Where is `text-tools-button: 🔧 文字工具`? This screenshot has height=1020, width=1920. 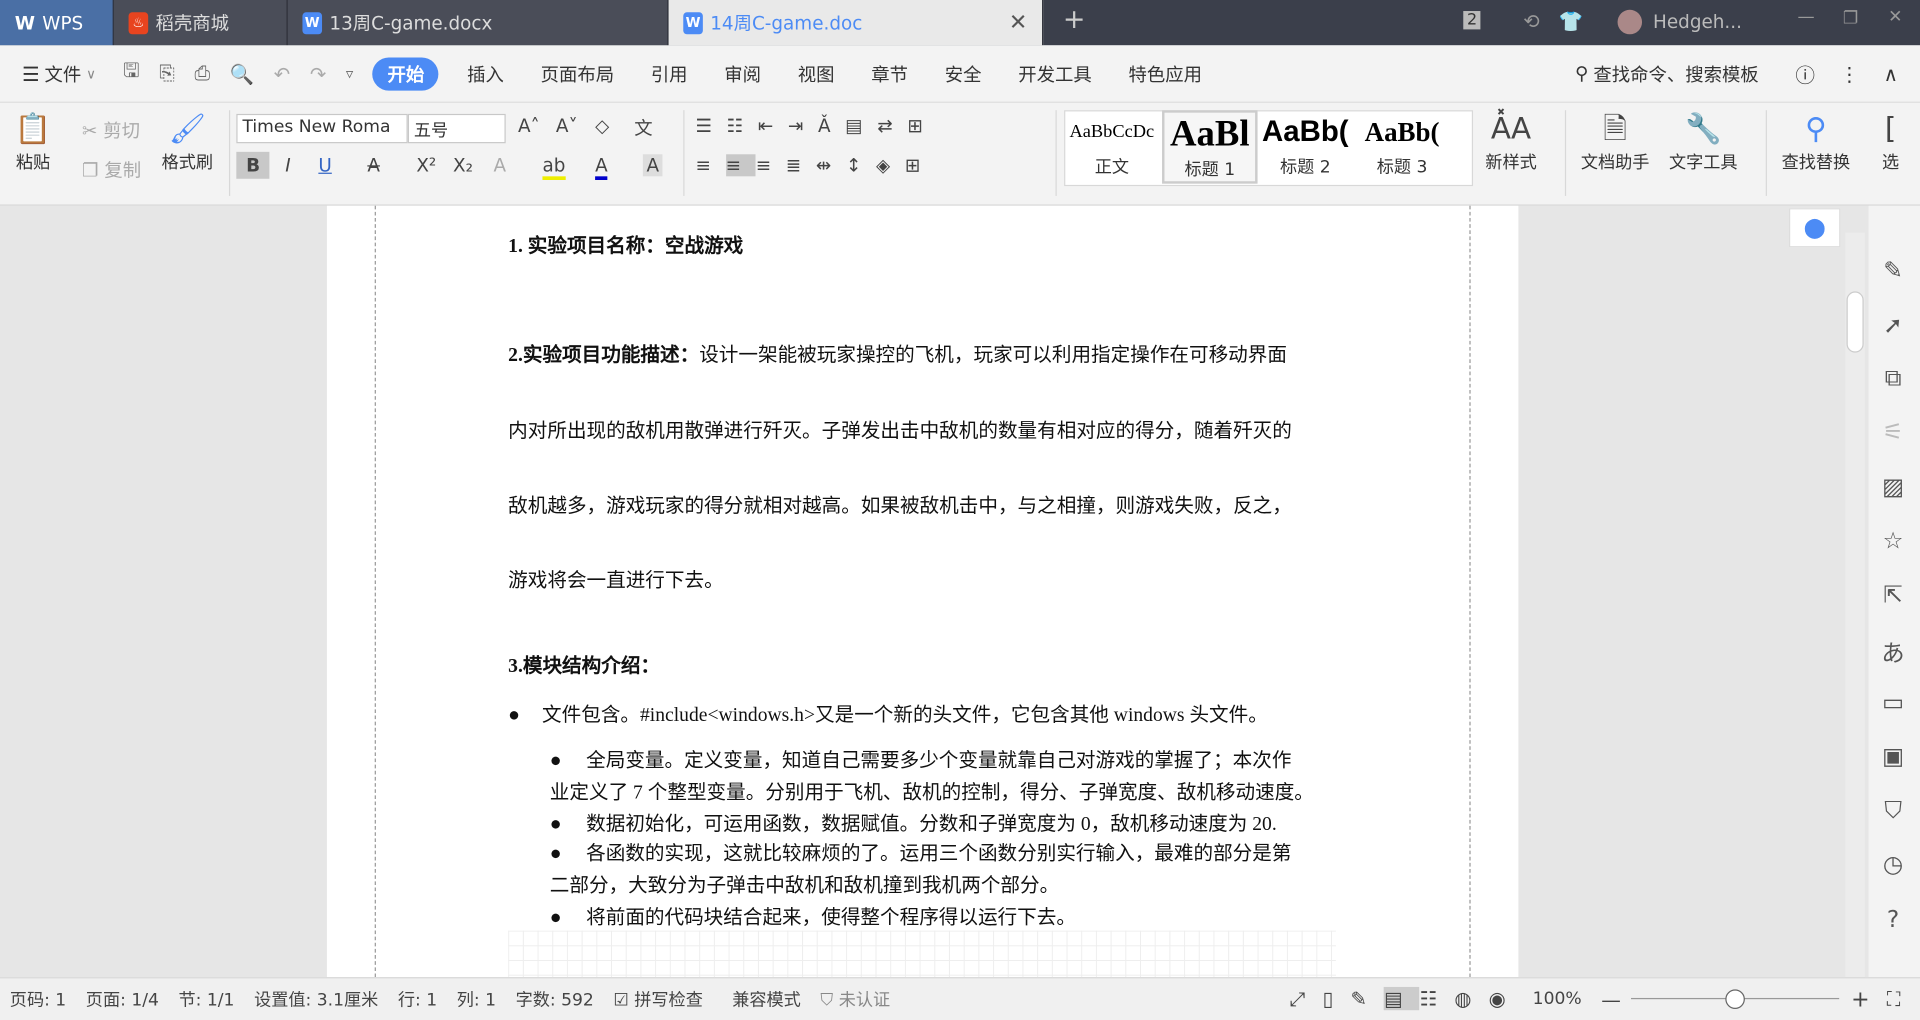 text-tools-button: 🔧 文字工具 is located at coordinates (1703, 141).